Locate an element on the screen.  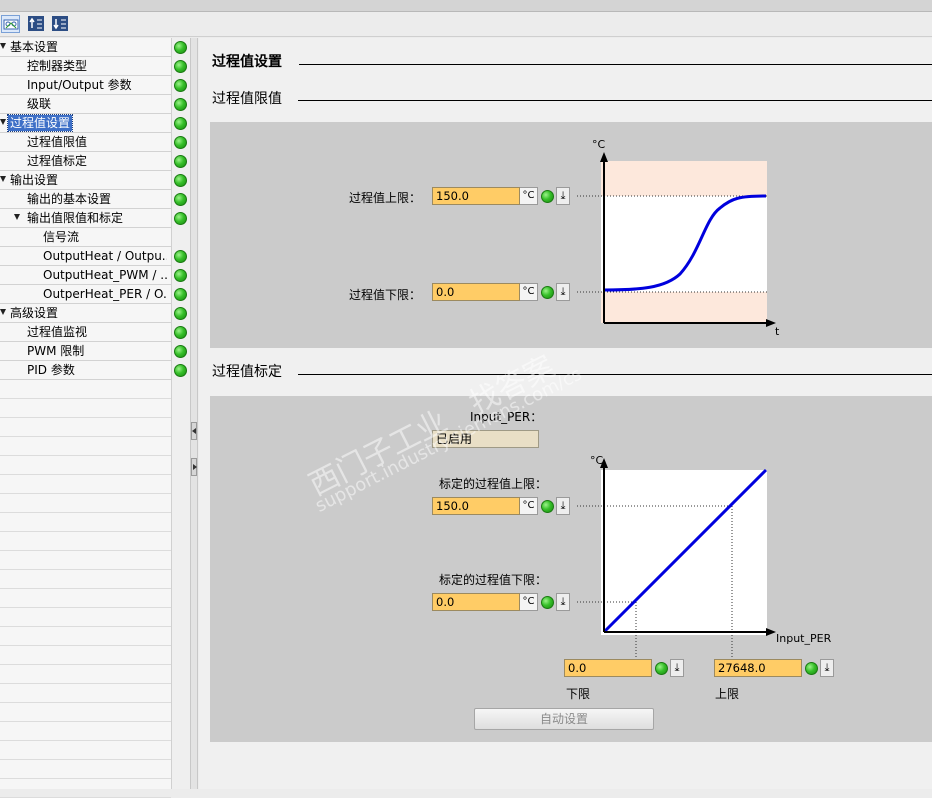
low-limit-input: 0.0 is located at coordinates (476, 292).